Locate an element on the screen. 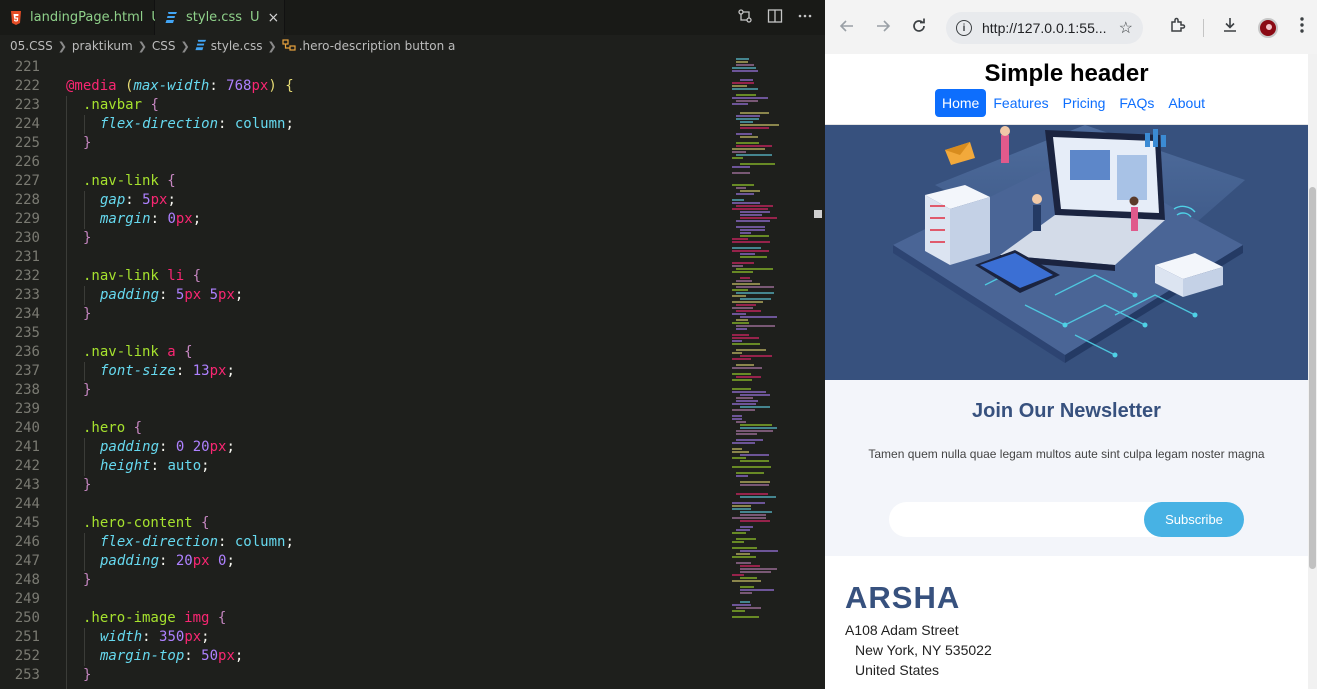 This screenshot has height=689, width=1317. code-token: 0 is located at coordinates (171, 219).